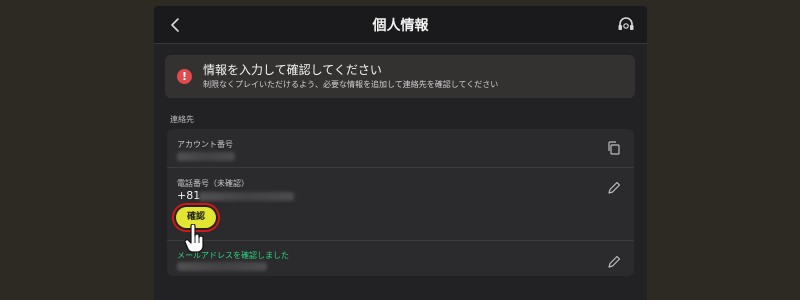  I want to click on copy-button, so click(614, 148).